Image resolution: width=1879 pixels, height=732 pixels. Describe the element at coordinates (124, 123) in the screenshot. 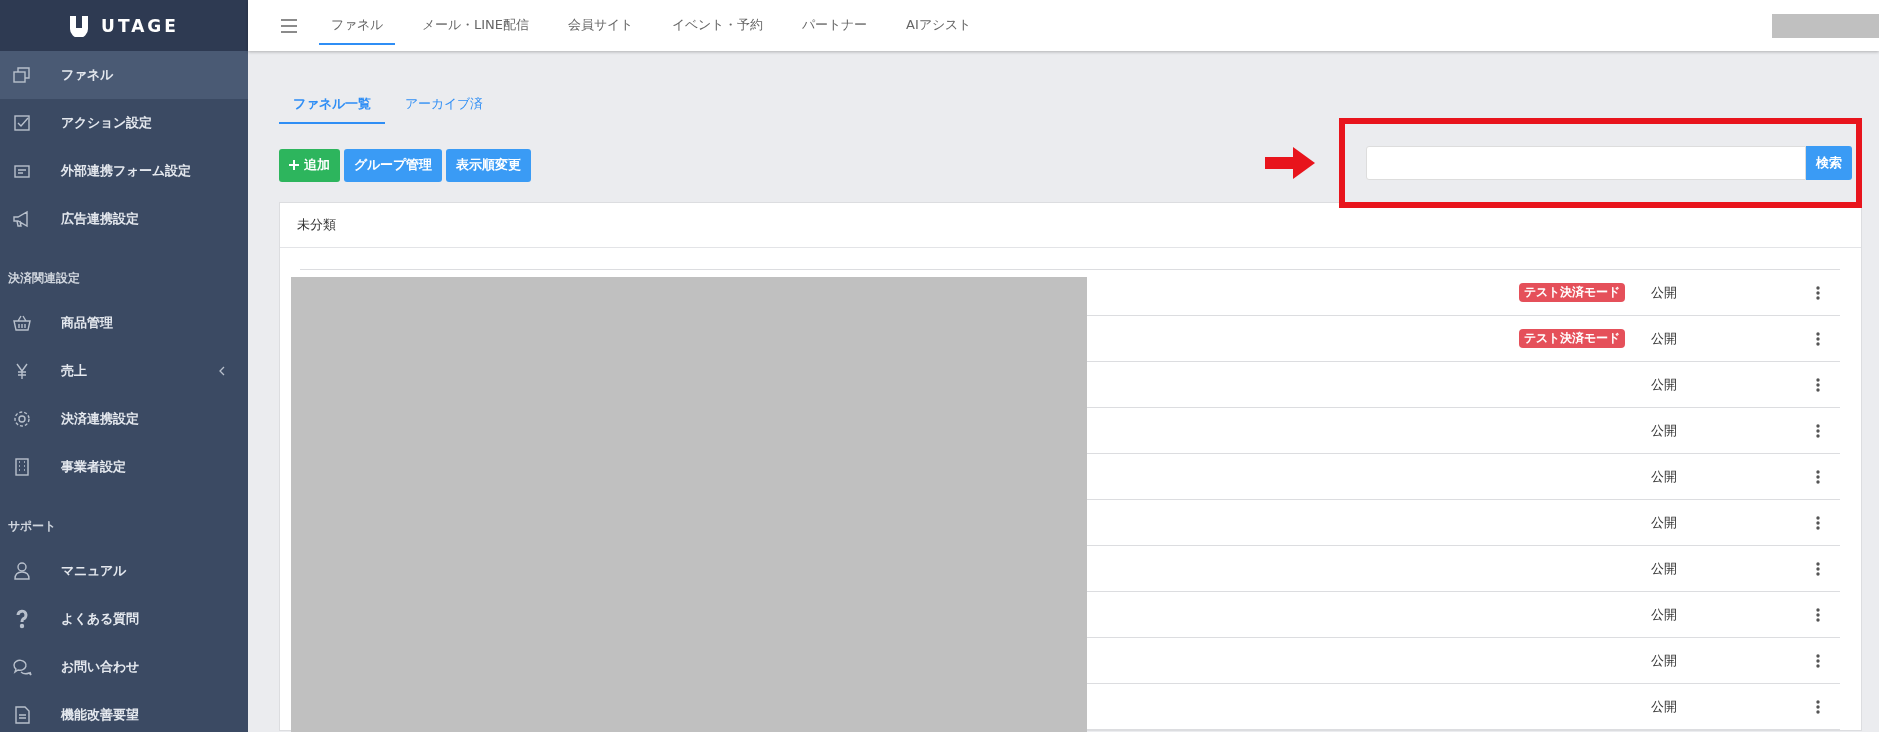

I see `sidebar-item: アクション設定` at that location.